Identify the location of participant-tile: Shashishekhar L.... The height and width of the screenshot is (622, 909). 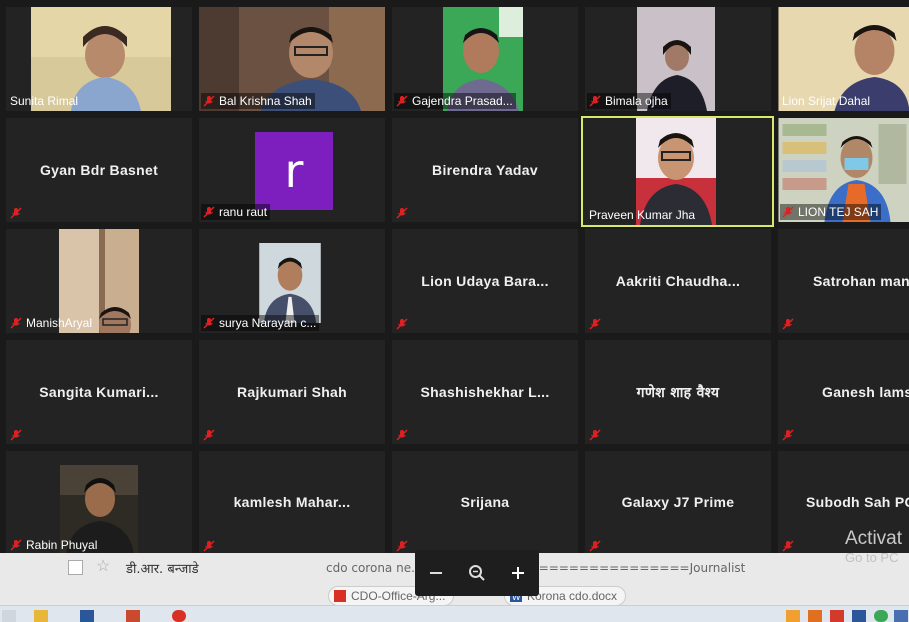
(485, 392).